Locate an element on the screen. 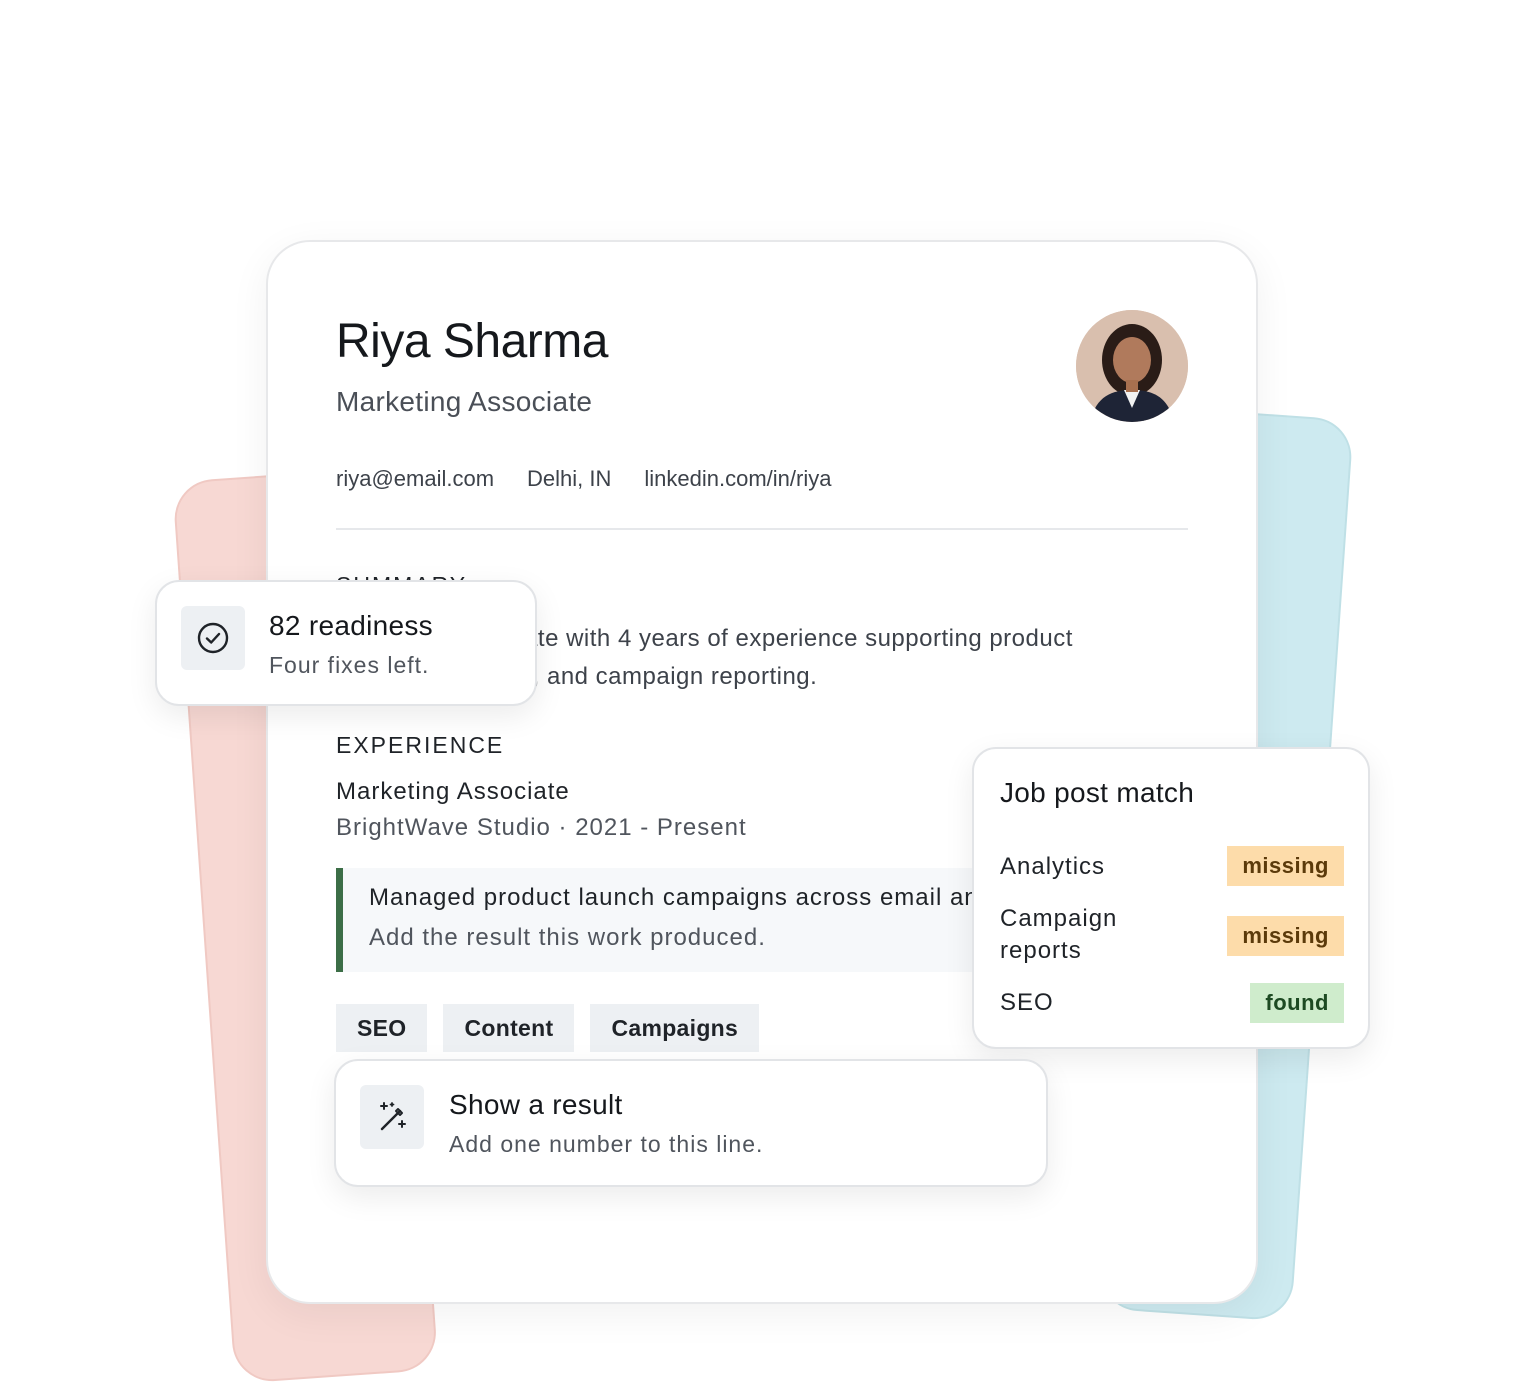 The height and width of the screenshot is (1384, 1520). match-row-label: Campaign reports is located at coordinates (1059, 934).